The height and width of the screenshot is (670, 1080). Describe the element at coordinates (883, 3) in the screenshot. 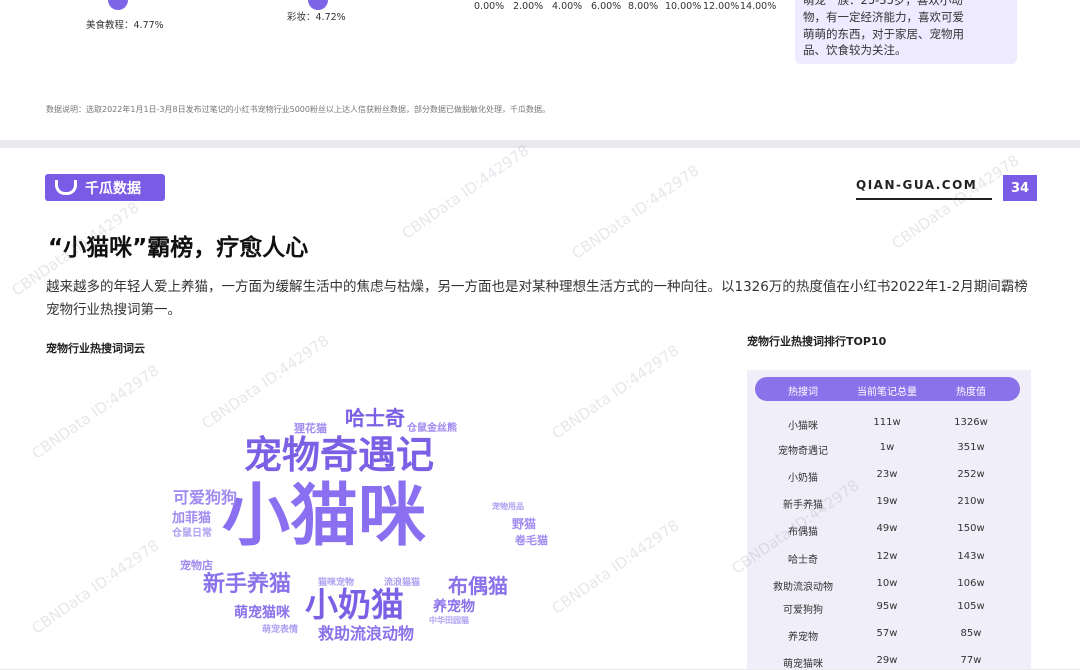

I see `persona-line: 萌宠一族：25-35岁，喜欢小动` at that location.